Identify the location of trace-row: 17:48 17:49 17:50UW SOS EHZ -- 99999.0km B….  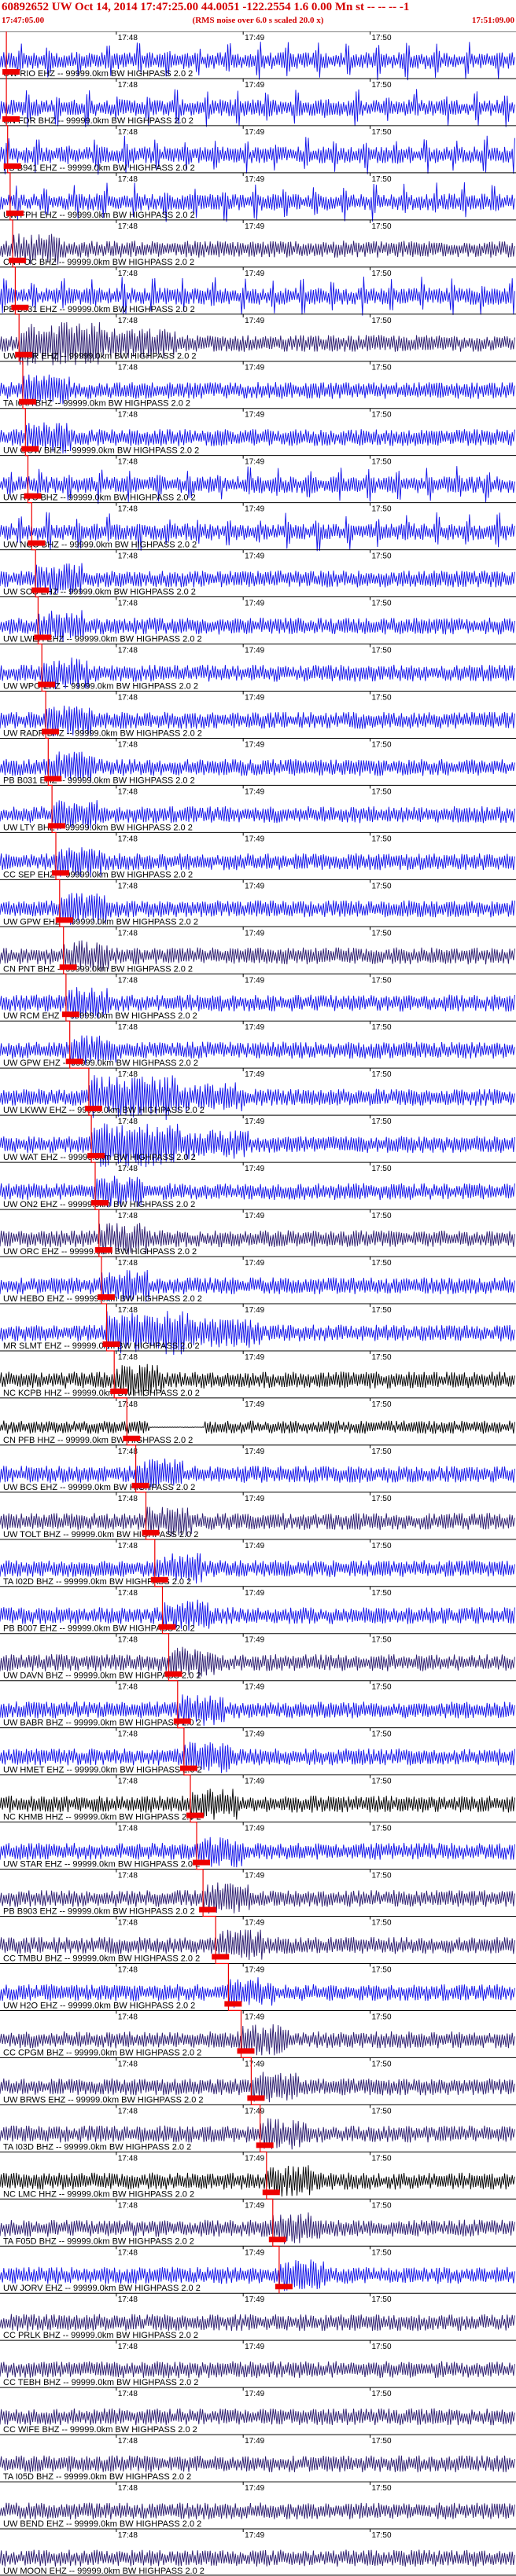
(258, 573).